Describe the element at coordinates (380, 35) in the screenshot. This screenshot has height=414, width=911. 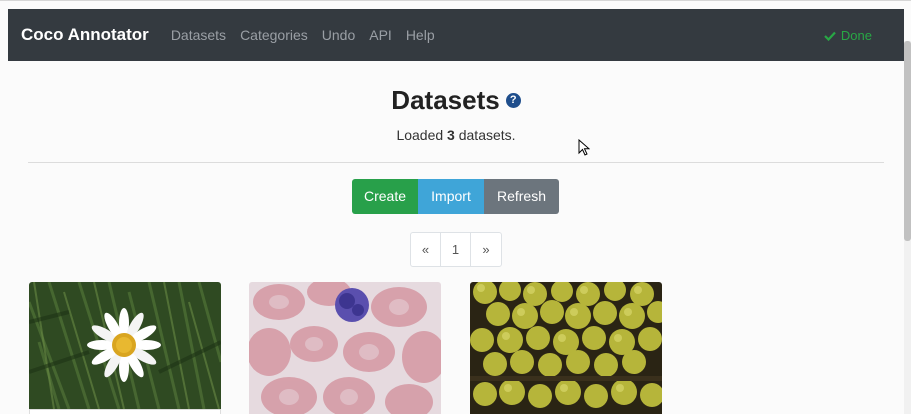
I see `nav-link-api: API` at that location.